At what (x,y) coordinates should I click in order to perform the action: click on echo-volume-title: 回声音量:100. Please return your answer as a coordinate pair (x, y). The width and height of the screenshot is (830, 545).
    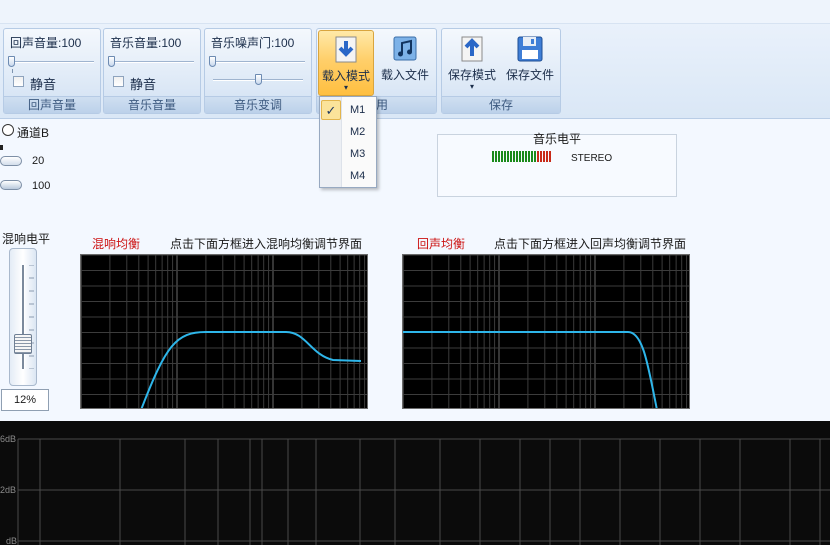
    Looking at the image, I should click on (46, 43).